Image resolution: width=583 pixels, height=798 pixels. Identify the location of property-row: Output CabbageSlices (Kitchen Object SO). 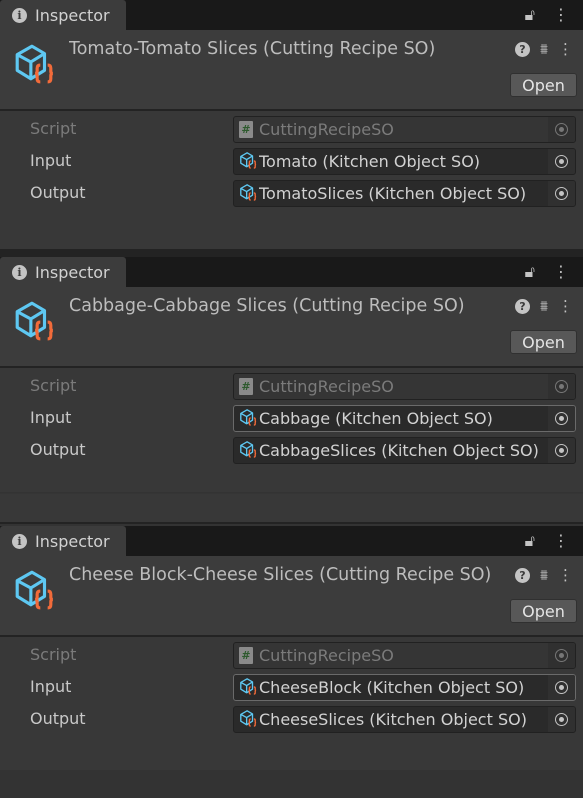
(291, 451).